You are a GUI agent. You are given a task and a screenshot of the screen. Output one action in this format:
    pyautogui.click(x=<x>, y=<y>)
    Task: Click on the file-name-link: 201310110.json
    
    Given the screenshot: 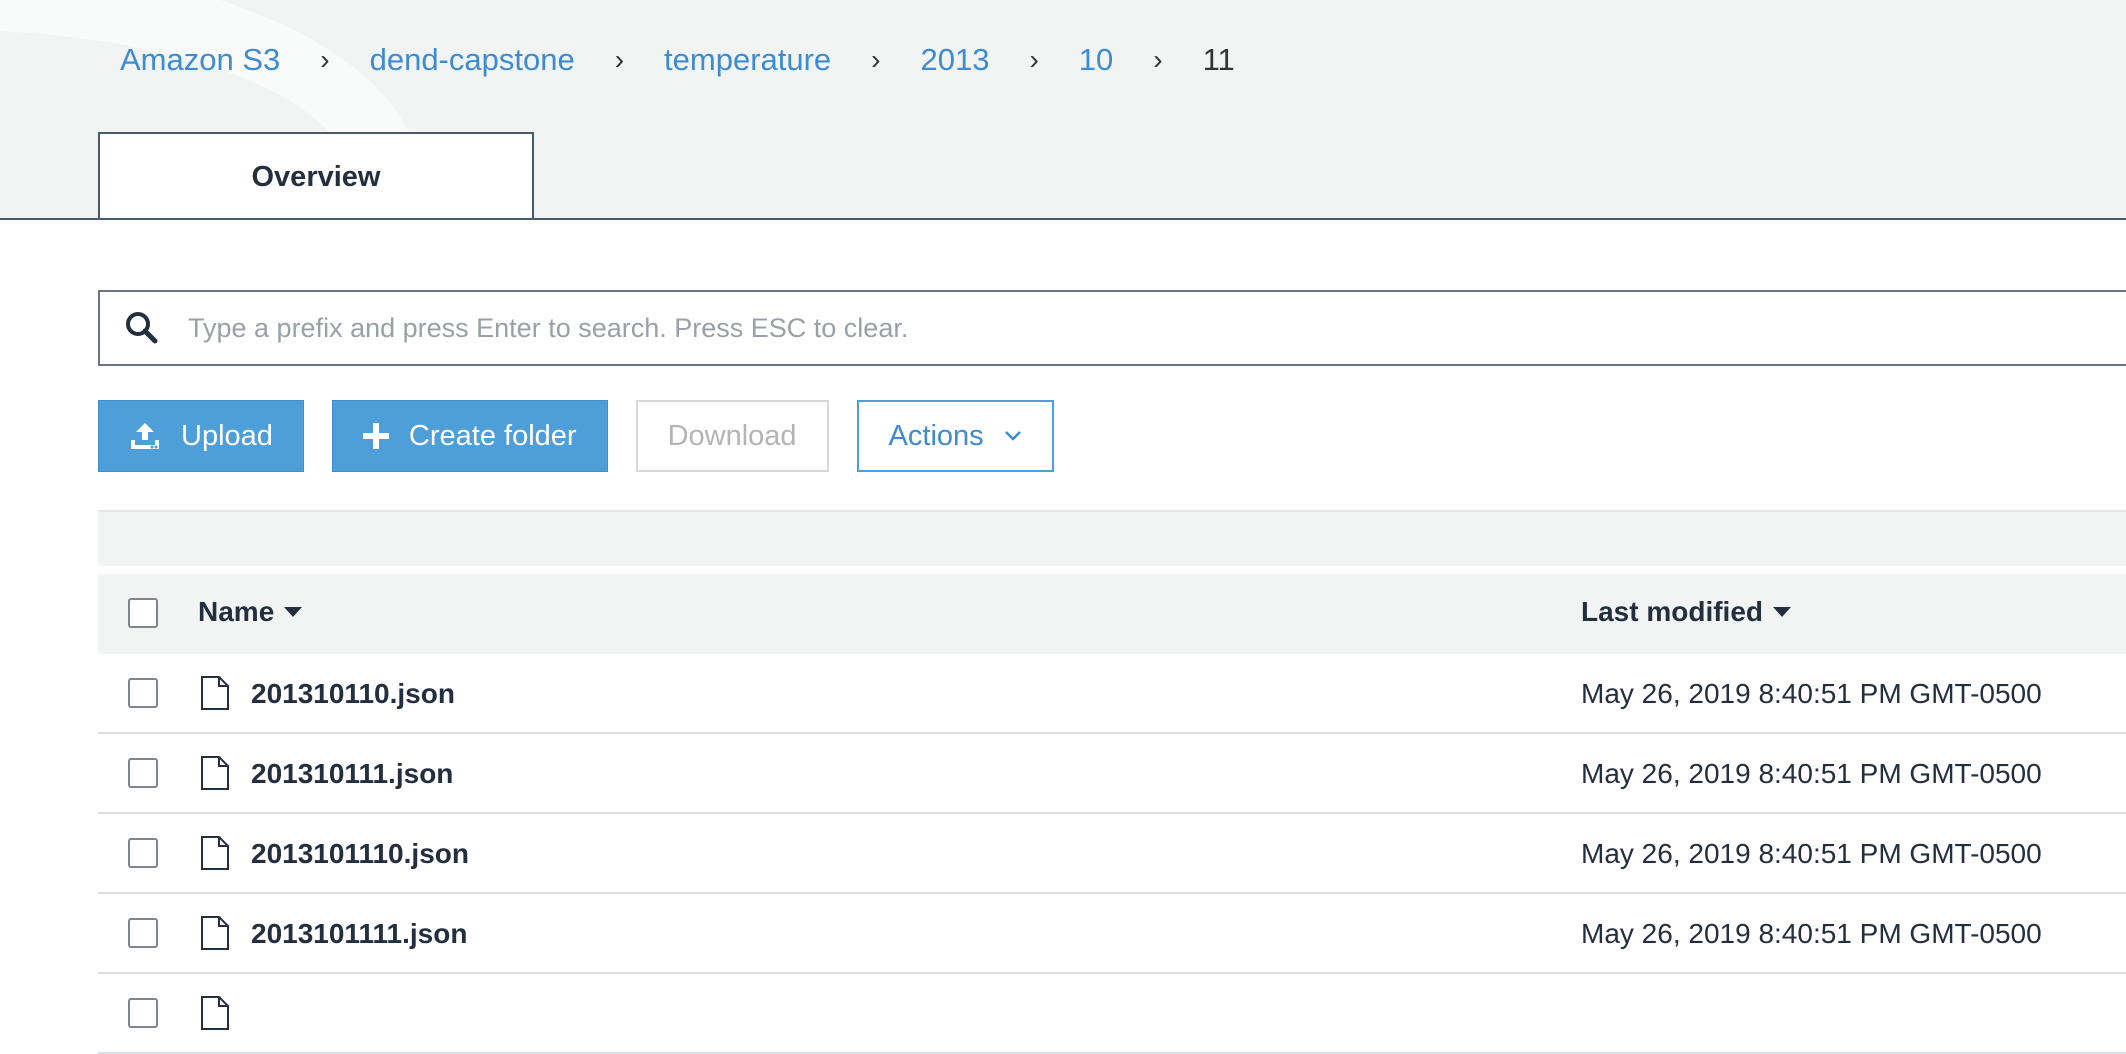 What is the action you would take?
    pyautogui.click(x=353, y=694)
    